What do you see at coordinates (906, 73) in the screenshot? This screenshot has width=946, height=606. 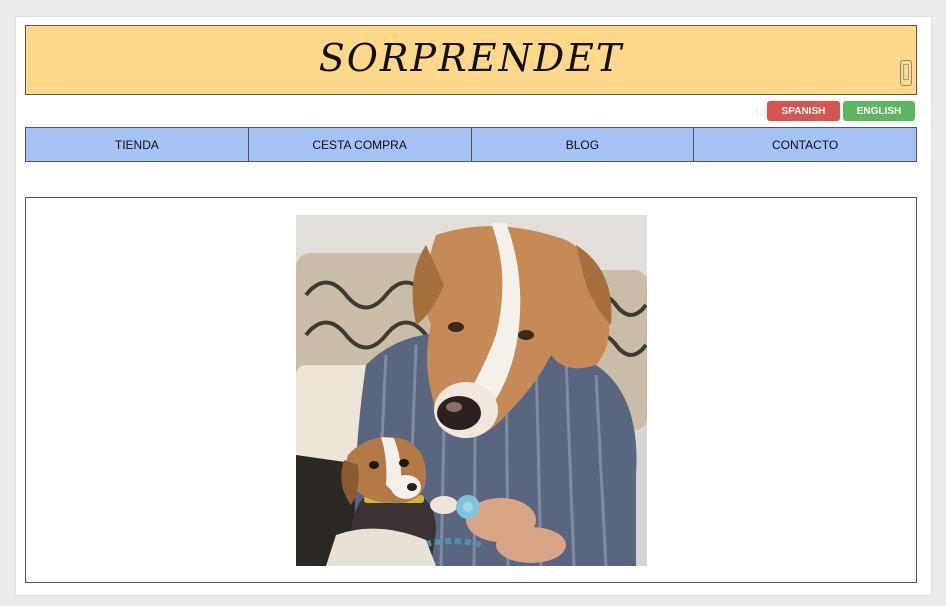 I see `mobile-phone-icon` at bounding box center [906, 73].